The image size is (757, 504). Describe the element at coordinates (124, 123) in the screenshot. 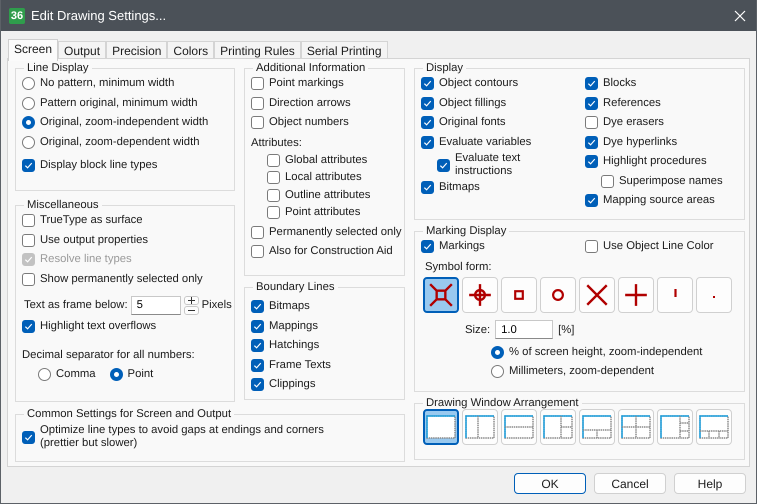

I see `option-label: Original, zoom-independent width` at that location.